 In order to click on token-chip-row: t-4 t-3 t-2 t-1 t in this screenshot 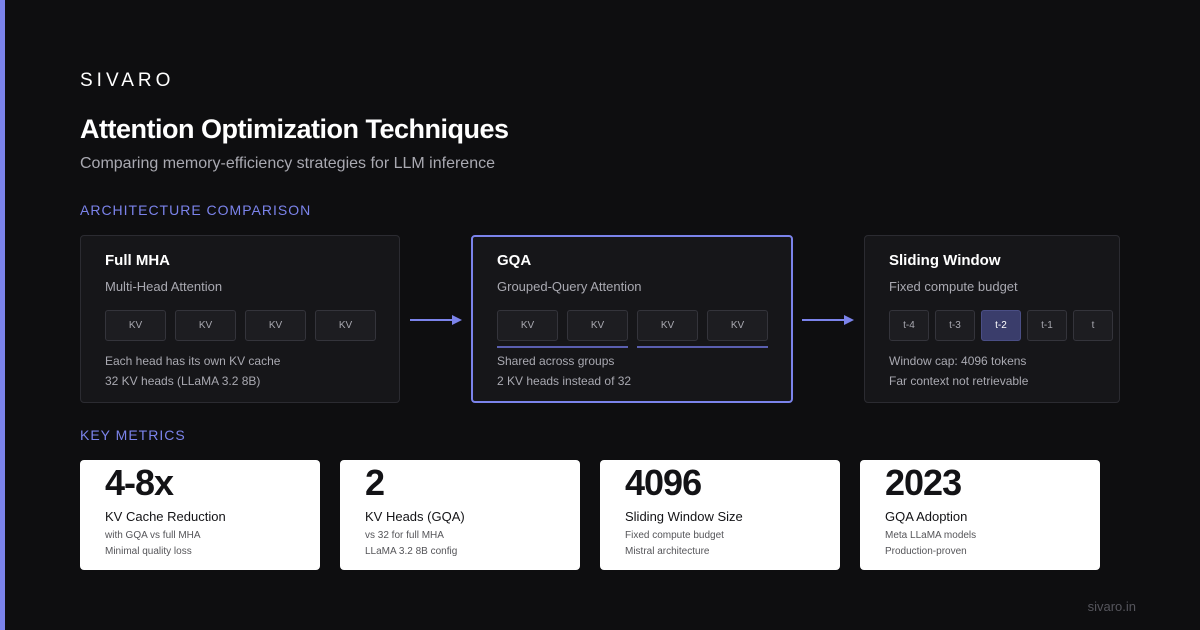, I will do `click(1001, 325)`.